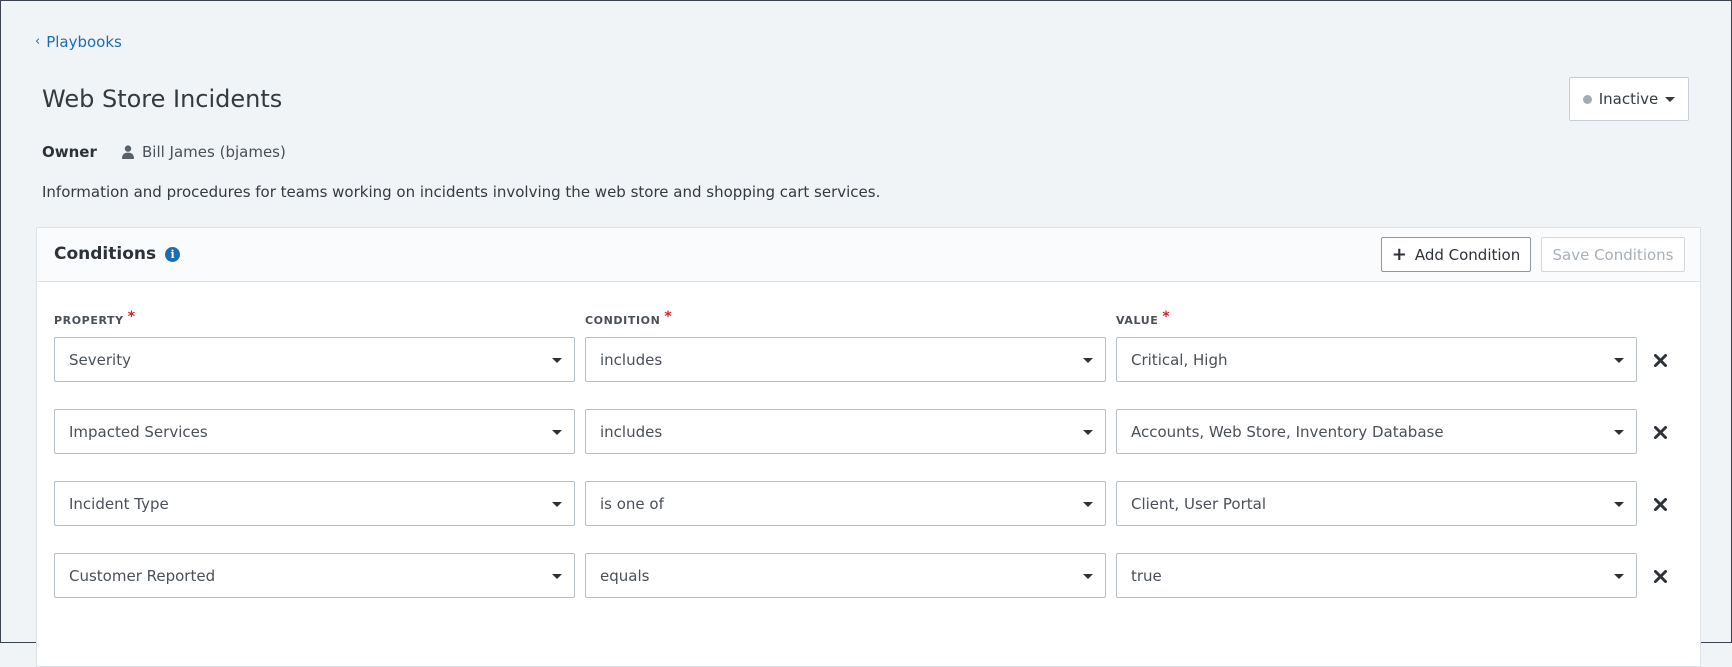 The height and width of the screenshot is (667, 1732). I want to click on user-icon, so click(128, 152).